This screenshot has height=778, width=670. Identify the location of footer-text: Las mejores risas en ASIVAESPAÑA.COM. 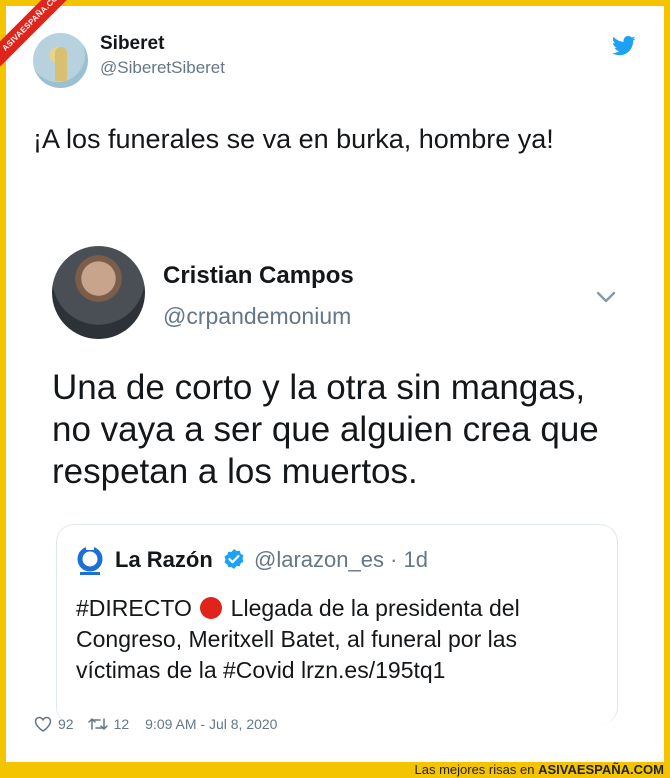
(540, 770).